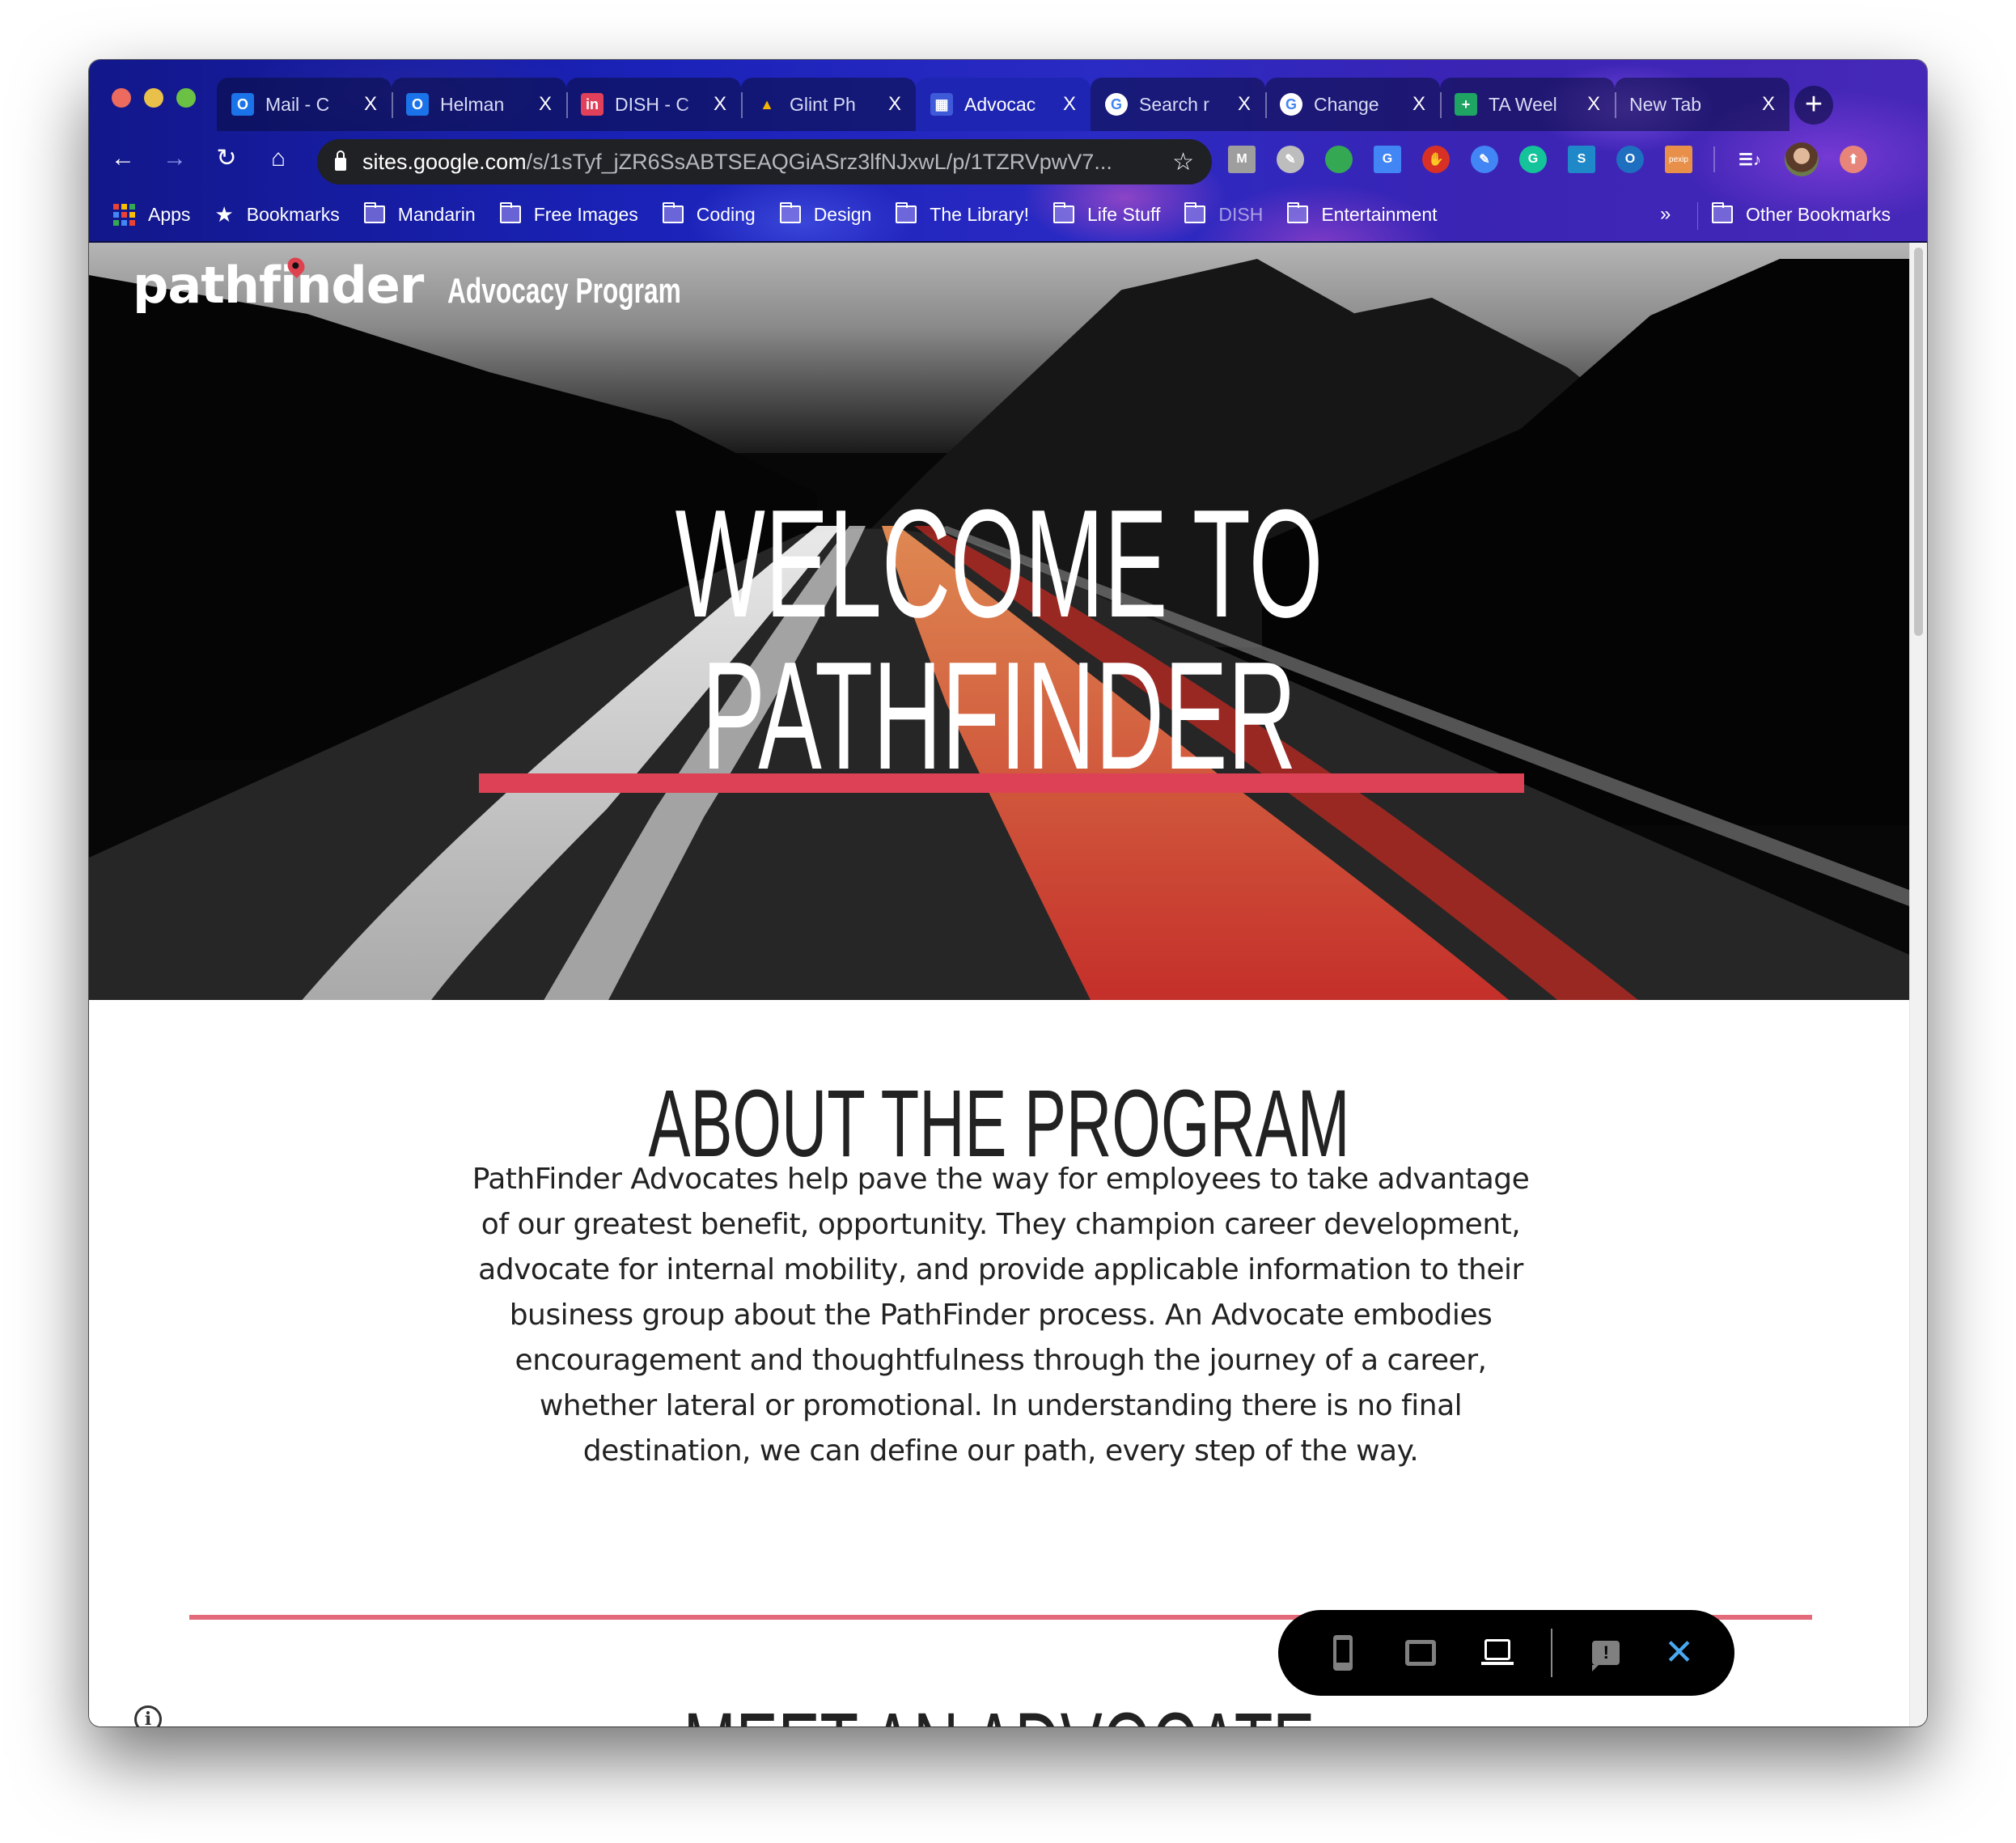  I want to click on tab-8: New Tab X, so click(1702, 104).